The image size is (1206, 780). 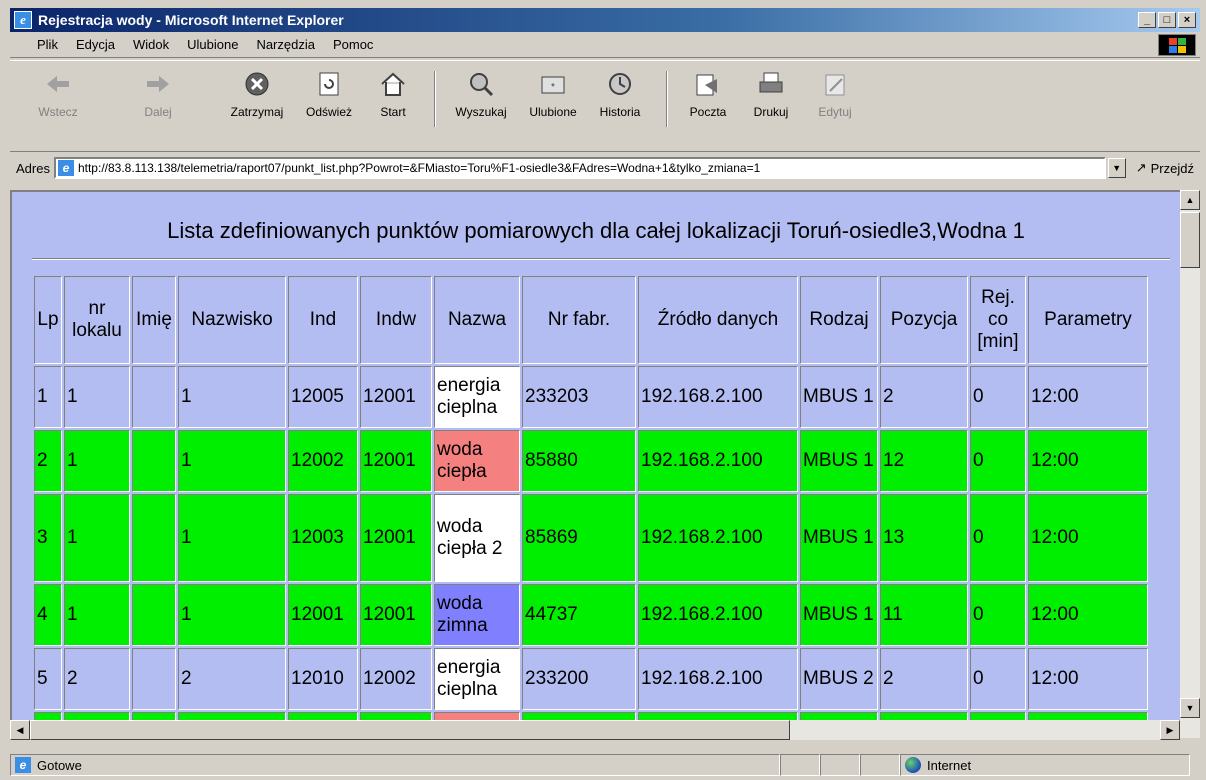 I want to click on home-button: Start, so click(x=393, y=108).